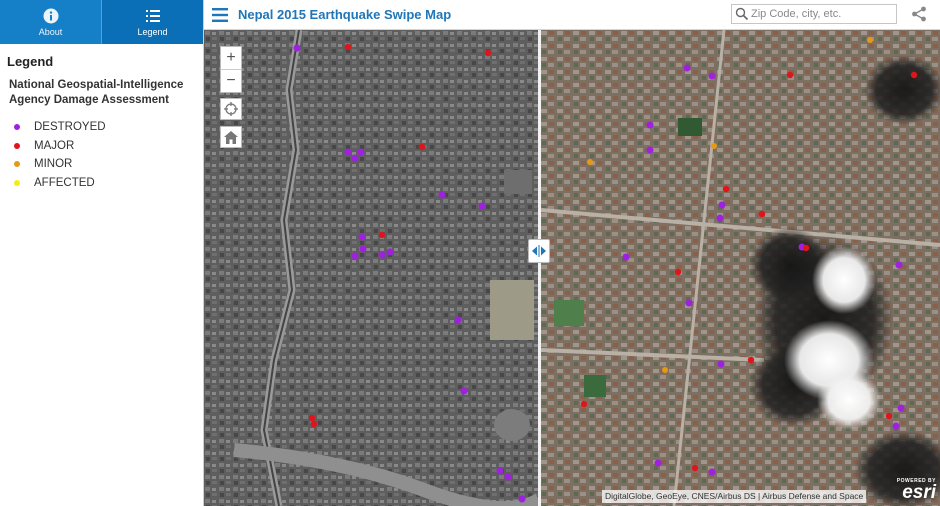  What do you see at coordinates (919, 14) in the screenshot?
I see `share-icon` at bounding box center [919, 14].